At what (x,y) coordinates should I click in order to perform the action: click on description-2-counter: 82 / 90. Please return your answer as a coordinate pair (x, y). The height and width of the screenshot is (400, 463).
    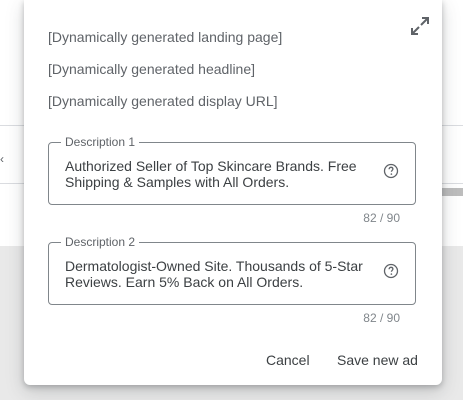
    Looking at the image, I should click on (381, 318).